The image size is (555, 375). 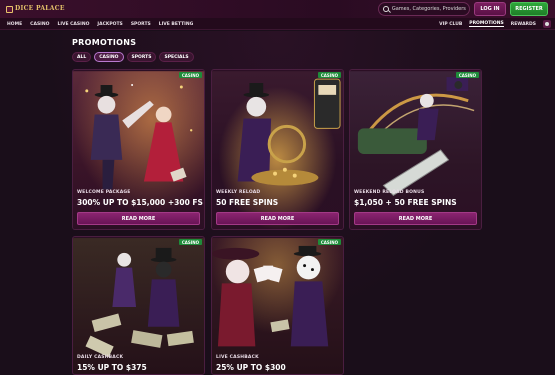 I want to click on filter-casino: CASINO, so click(x=109, y=57).